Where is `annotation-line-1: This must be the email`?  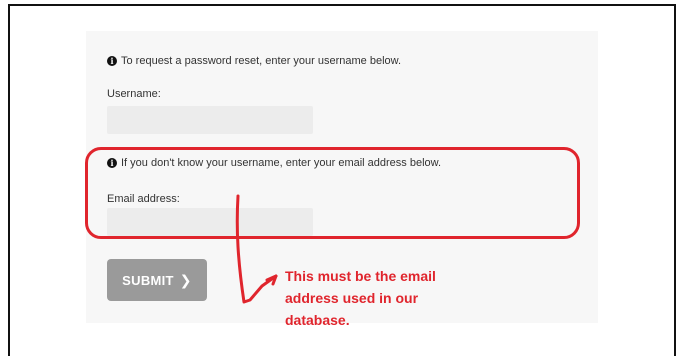
annotation-line-1: This must be the email is located at coordinates (360, 276).